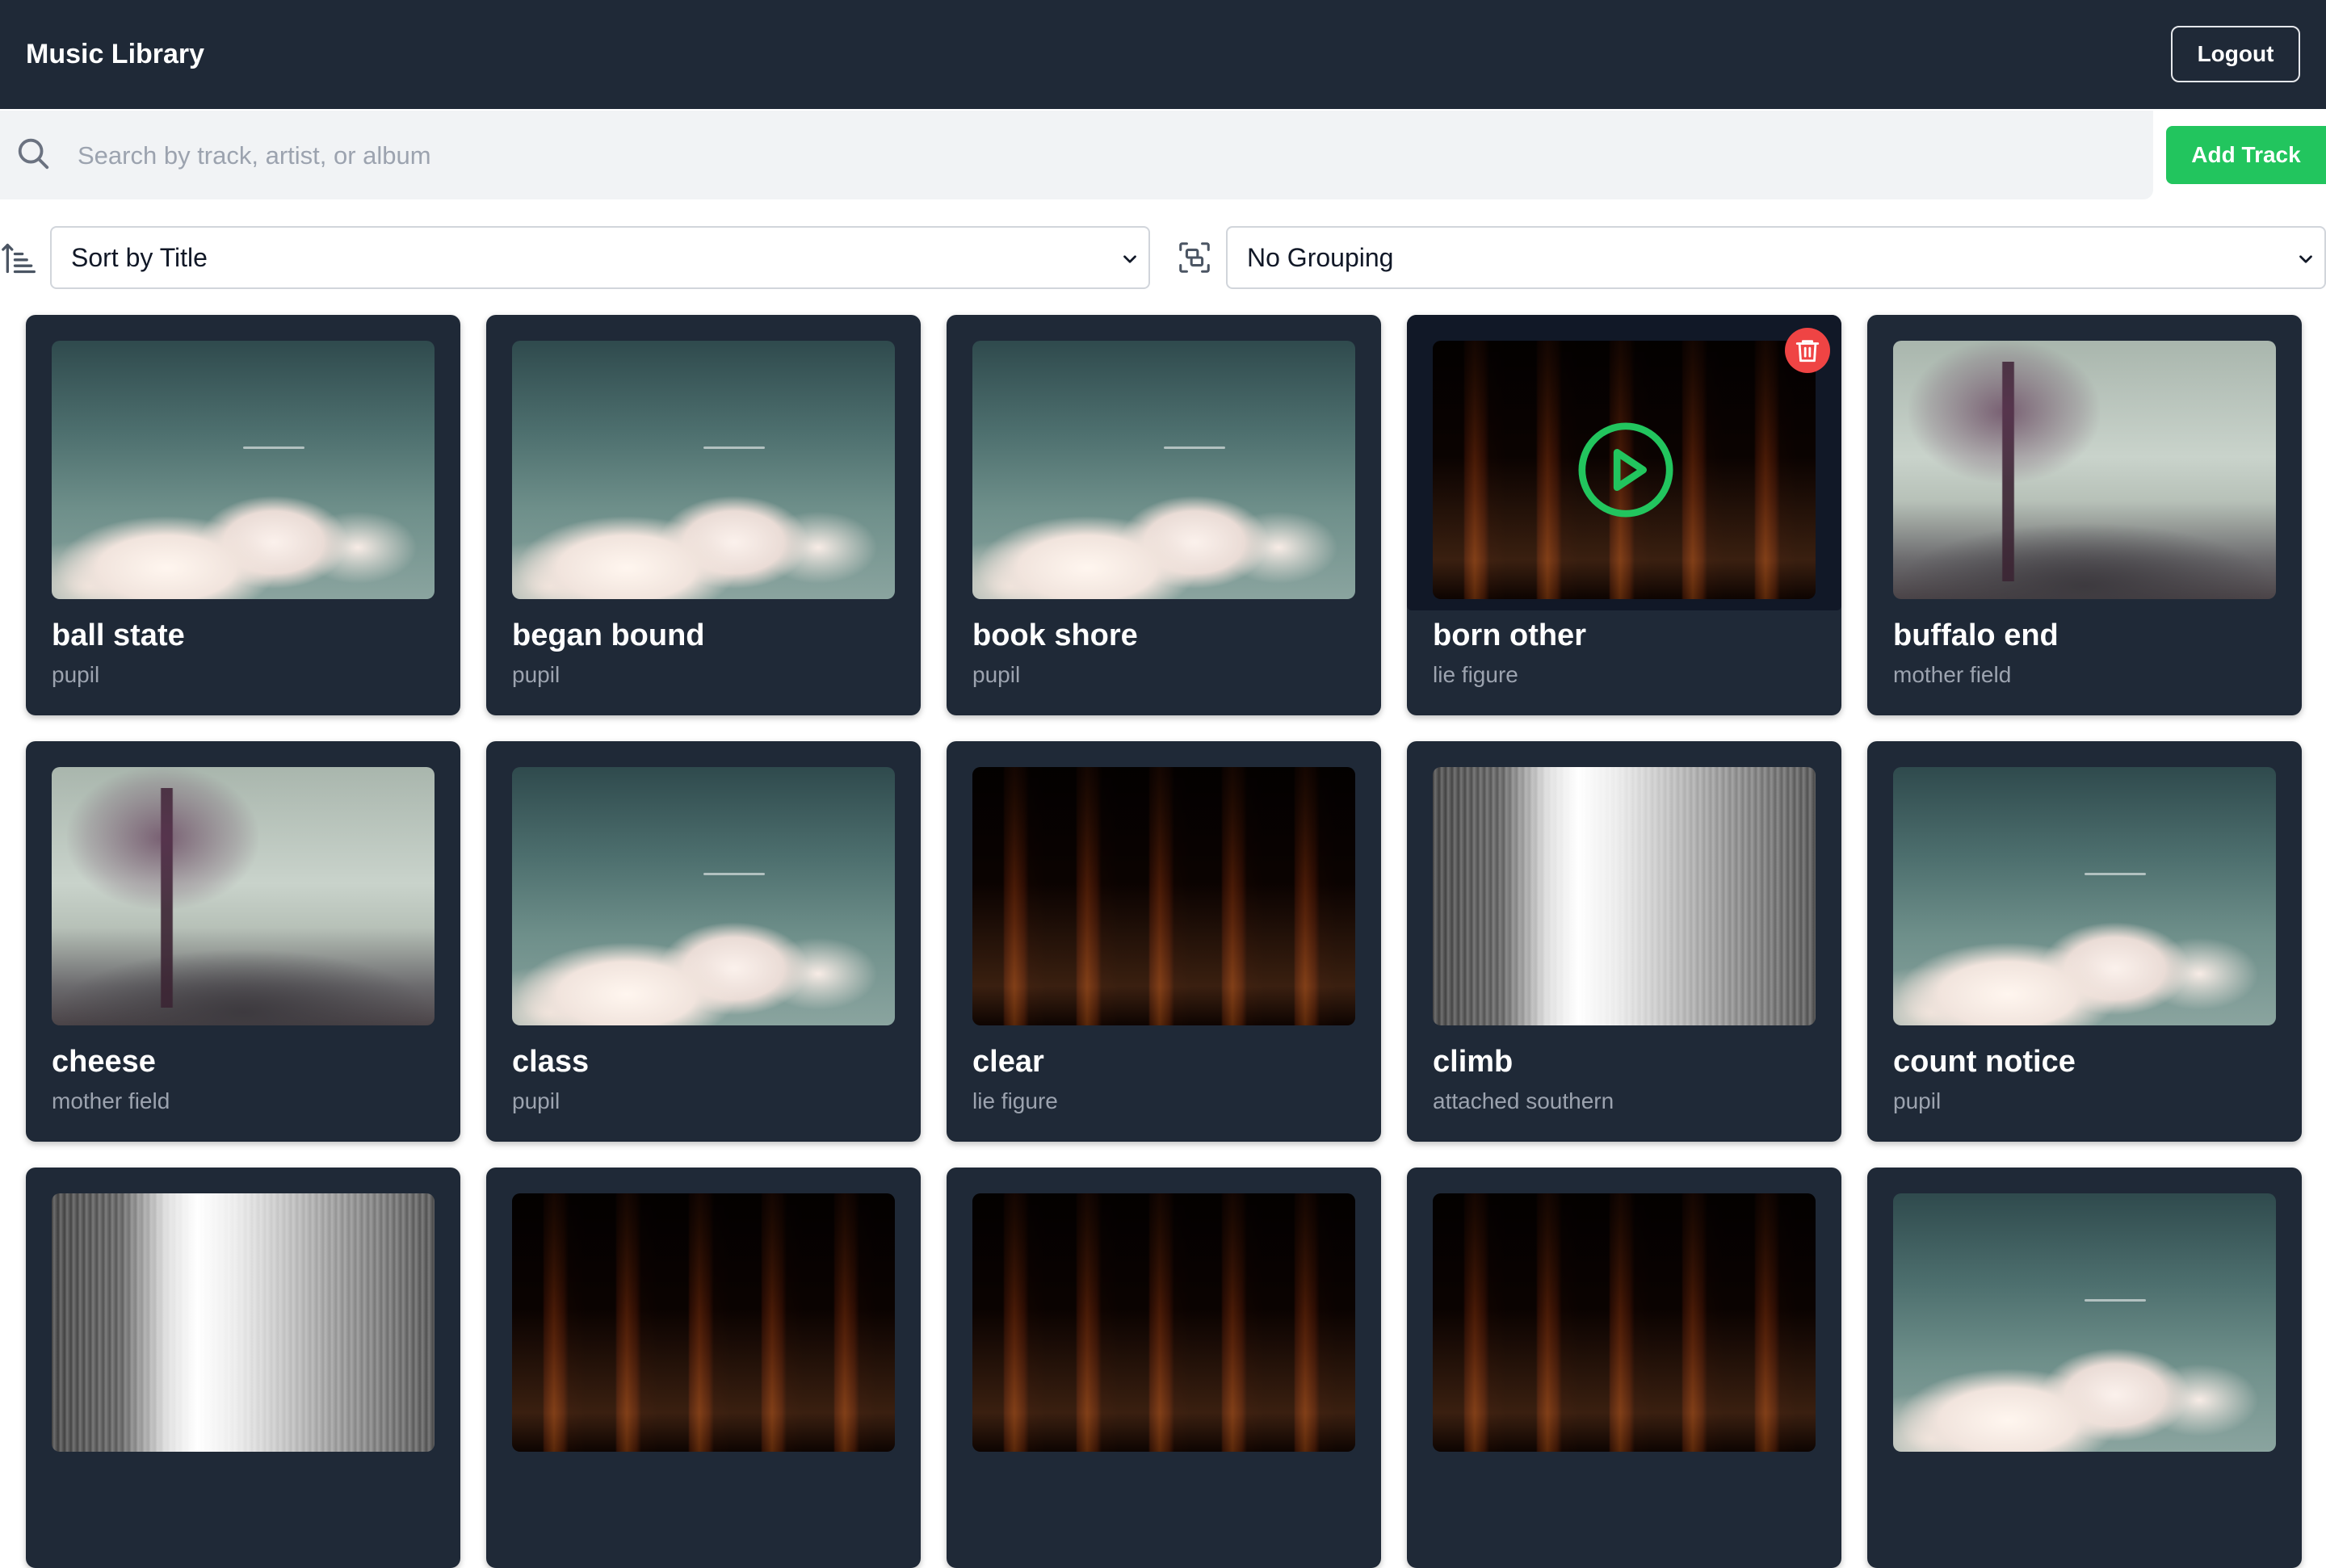  I want to click on trash-icon, so click(1807, 351).